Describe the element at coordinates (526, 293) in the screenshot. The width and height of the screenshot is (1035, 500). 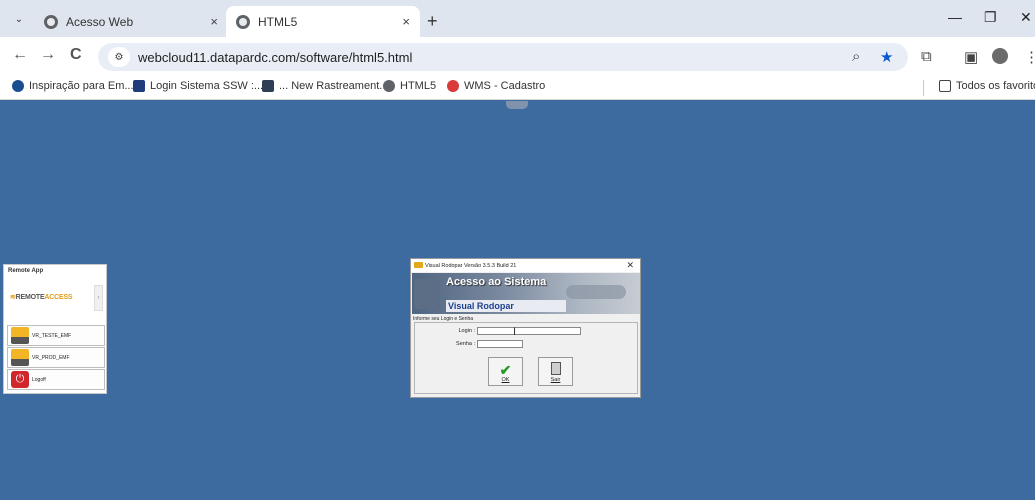
I see `login-banner: Acesso ao Sistema Visual Rodopar` at that location.